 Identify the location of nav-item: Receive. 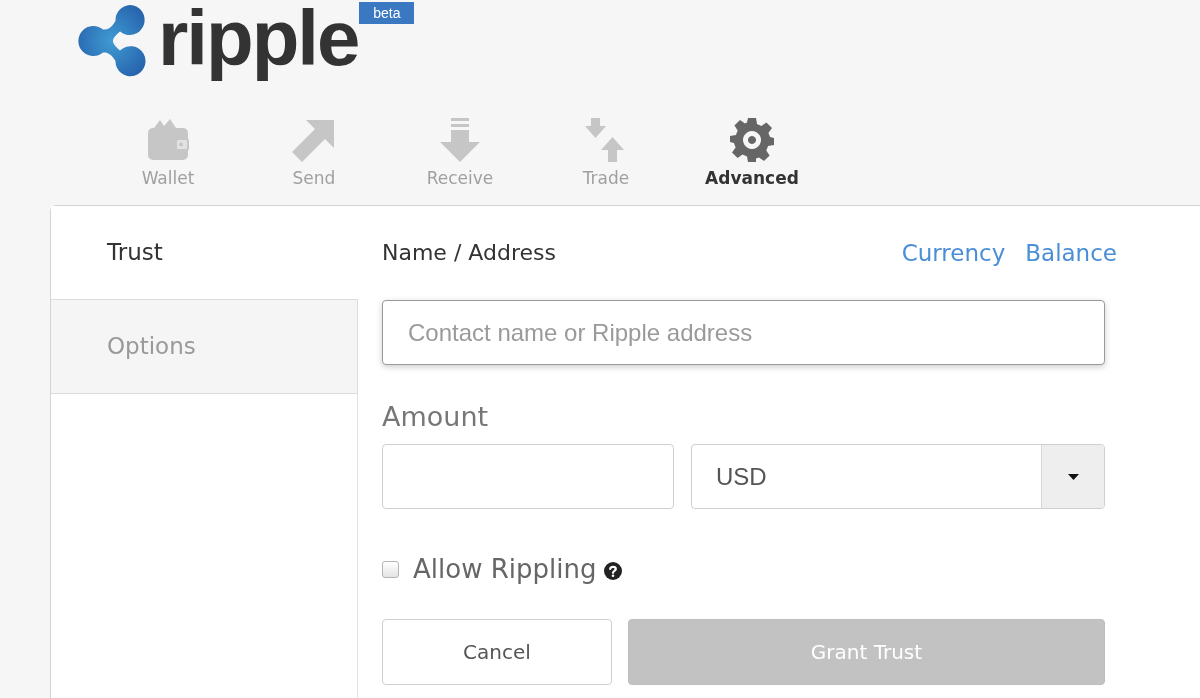
(460, 158).